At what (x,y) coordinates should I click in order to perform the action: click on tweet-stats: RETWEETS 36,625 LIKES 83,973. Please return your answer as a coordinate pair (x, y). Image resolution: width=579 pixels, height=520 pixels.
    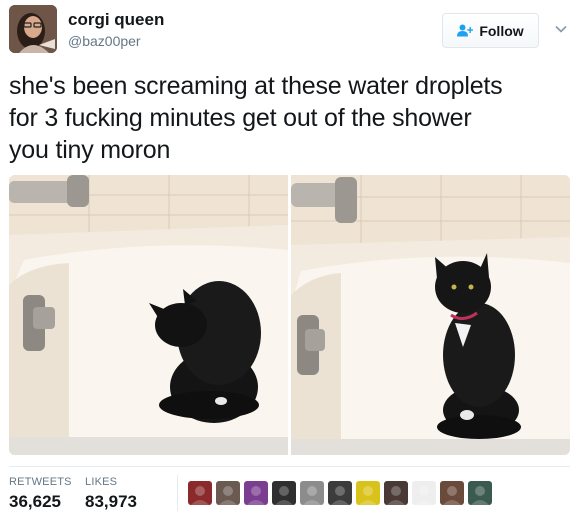
    Looking at the image, I should click on (289, 491).